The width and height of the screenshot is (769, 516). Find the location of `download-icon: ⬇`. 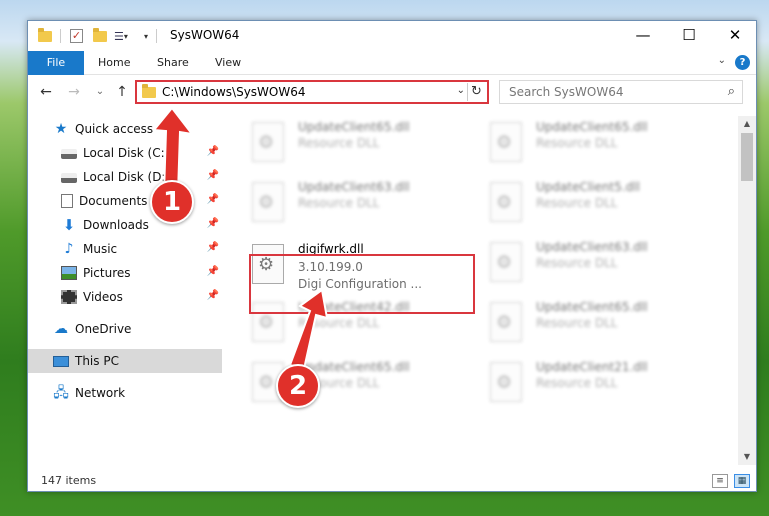

download-icon: ⬇ is located at coordinates (69, 225).